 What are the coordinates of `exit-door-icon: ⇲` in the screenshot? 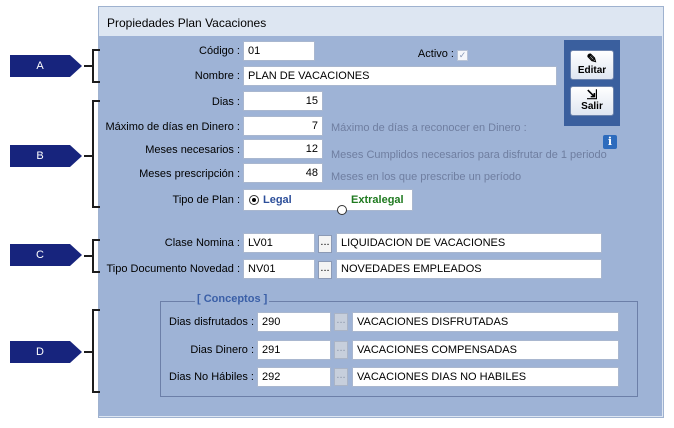 It's located at (592, 94).